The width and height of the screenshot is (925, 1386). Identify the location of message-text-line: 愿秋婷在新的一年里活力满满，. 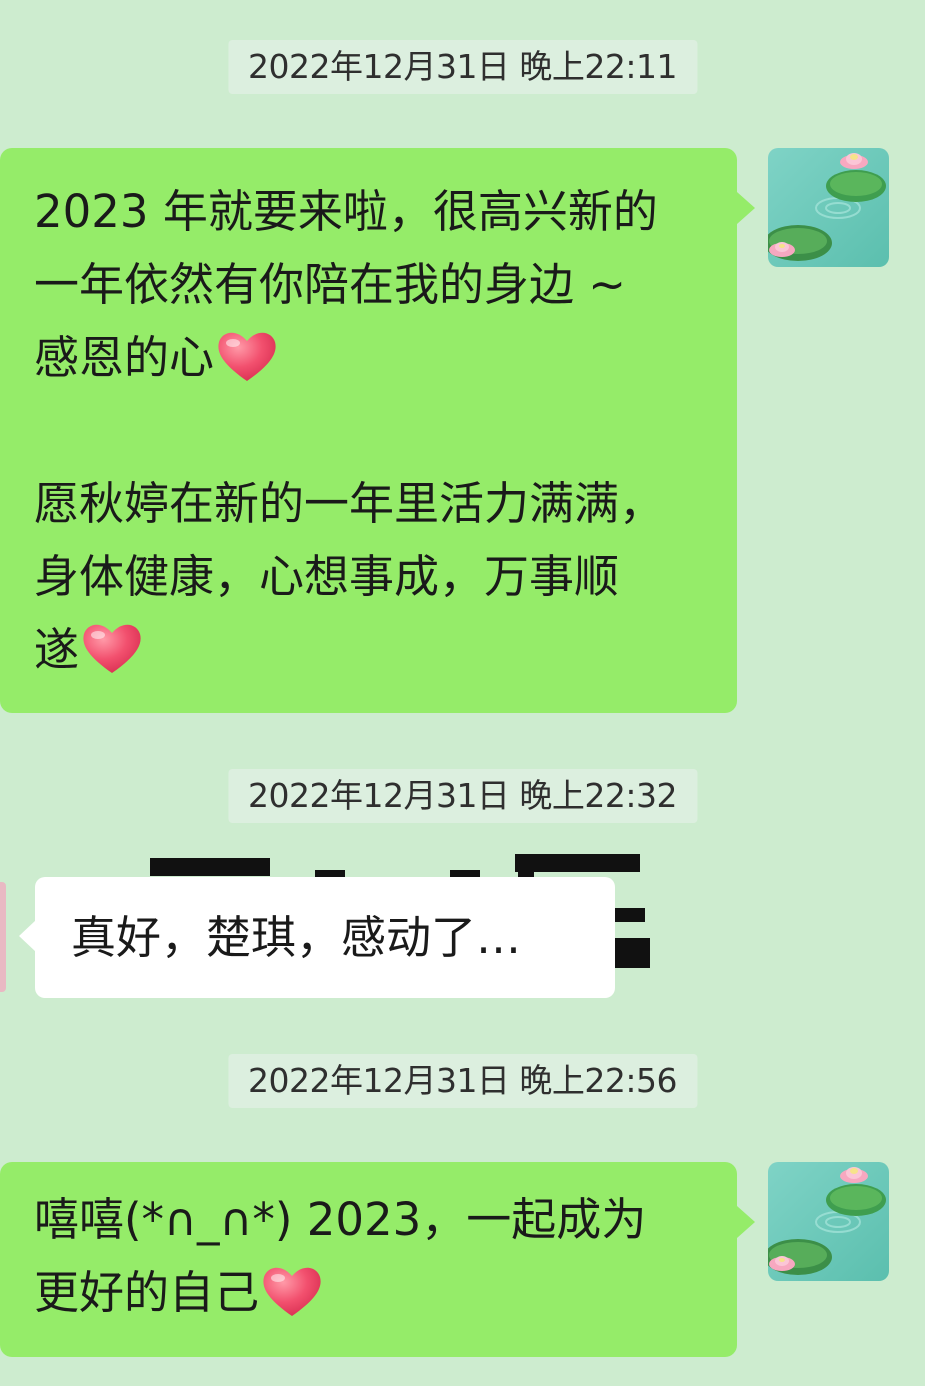
(349, 503).